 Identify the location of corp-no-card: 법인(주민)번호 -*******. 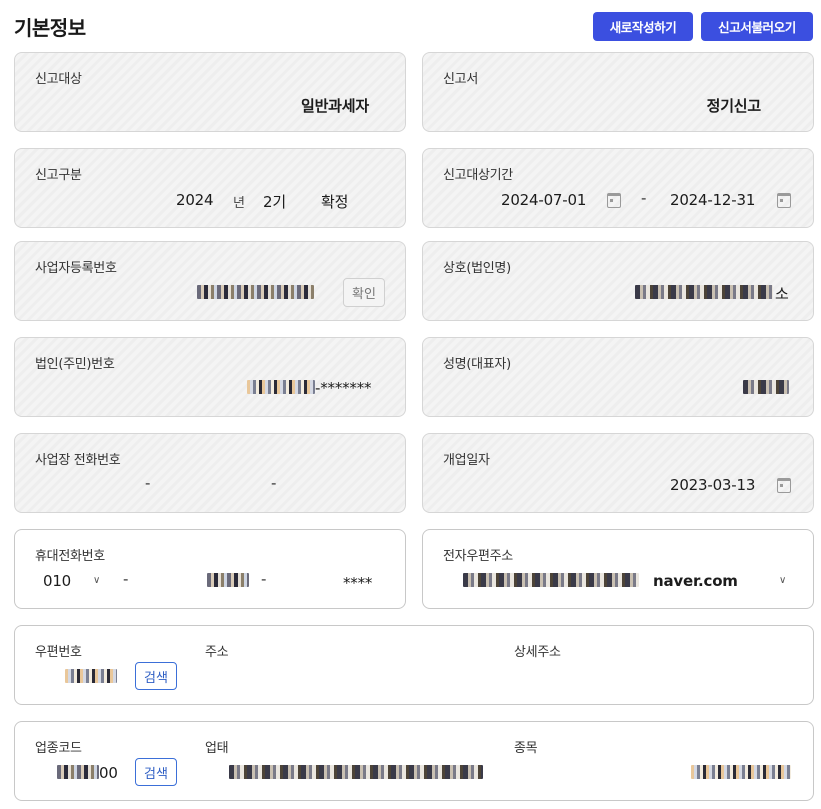
(210, 377).